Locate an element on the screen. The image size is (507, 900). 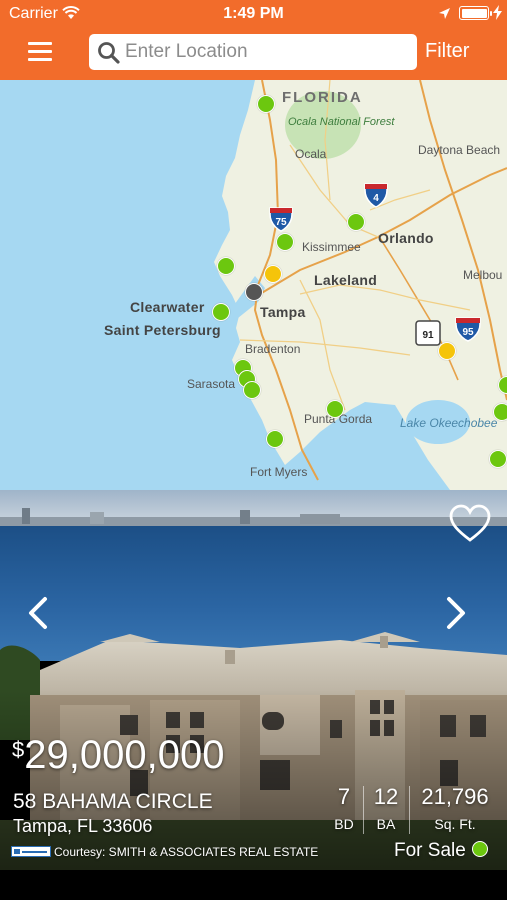
map-label-city: Clearwater is located at coordinates (167, 307).